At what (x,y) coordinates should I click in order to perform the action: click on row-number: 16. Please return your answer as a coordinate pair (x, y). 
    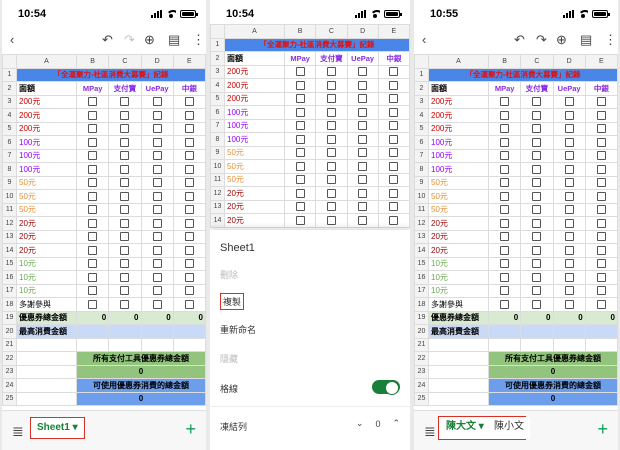
    Looking at the image, I should click on (9, 277).